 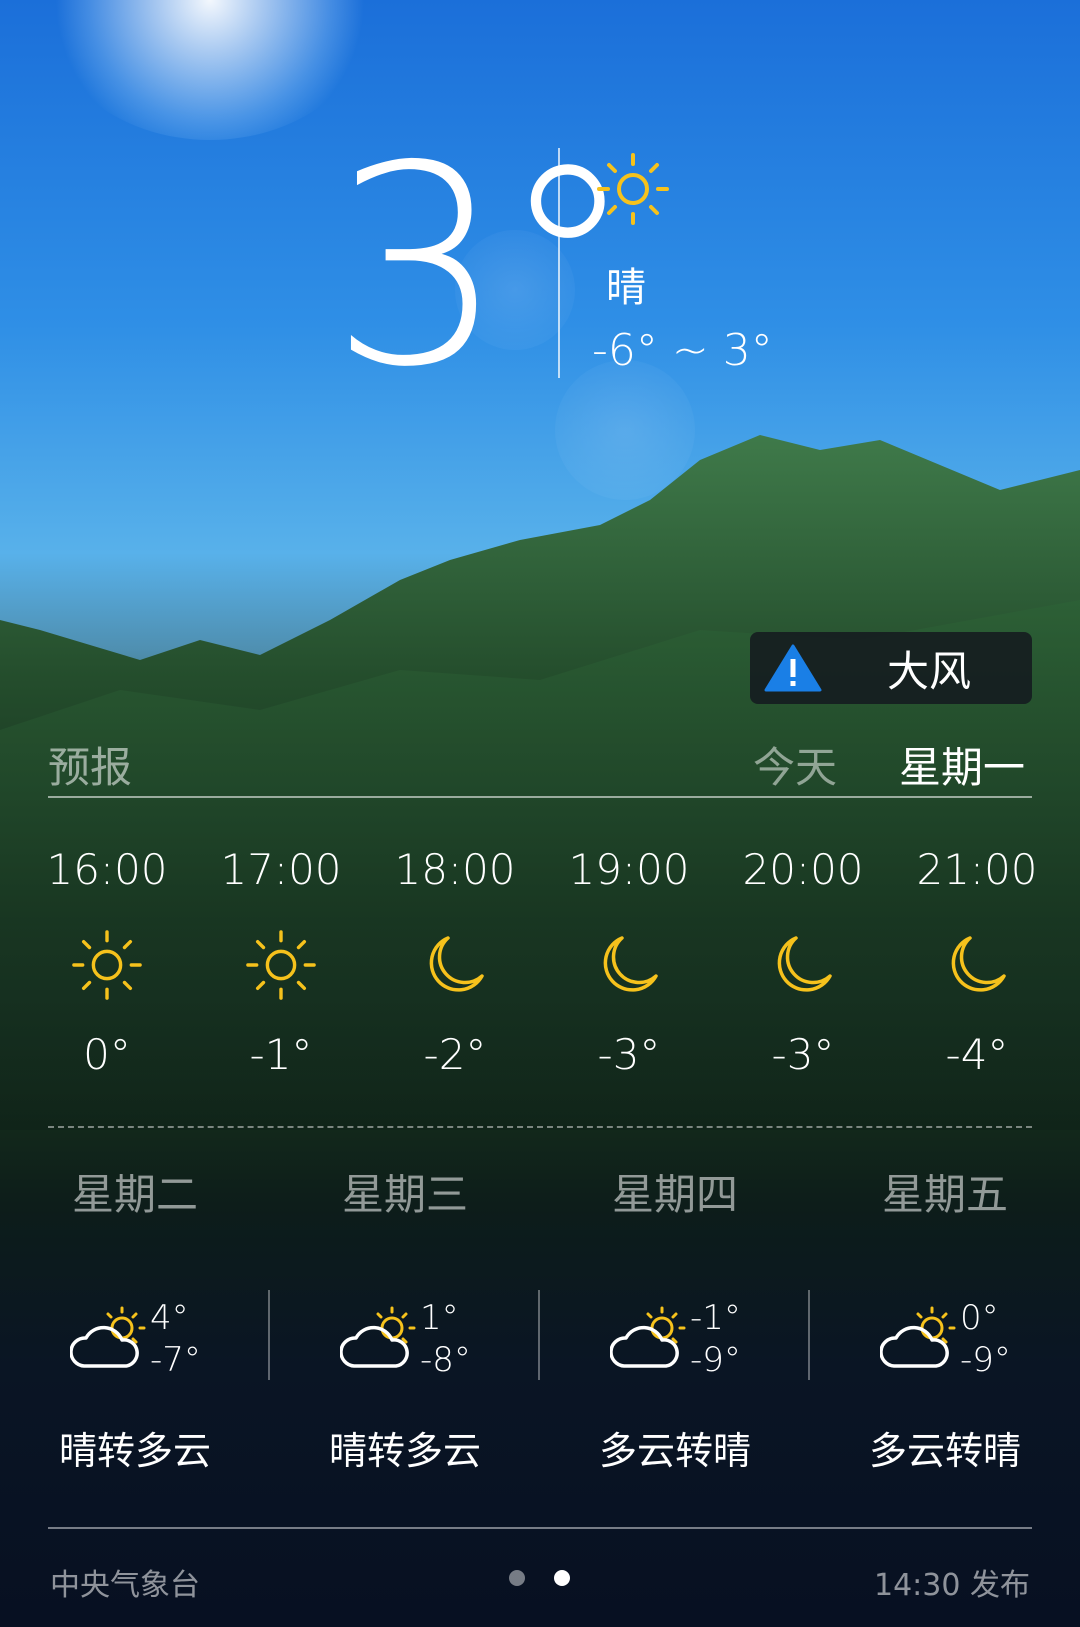 I want to click on hour-time: 21:00, so click(x=977, y=869).